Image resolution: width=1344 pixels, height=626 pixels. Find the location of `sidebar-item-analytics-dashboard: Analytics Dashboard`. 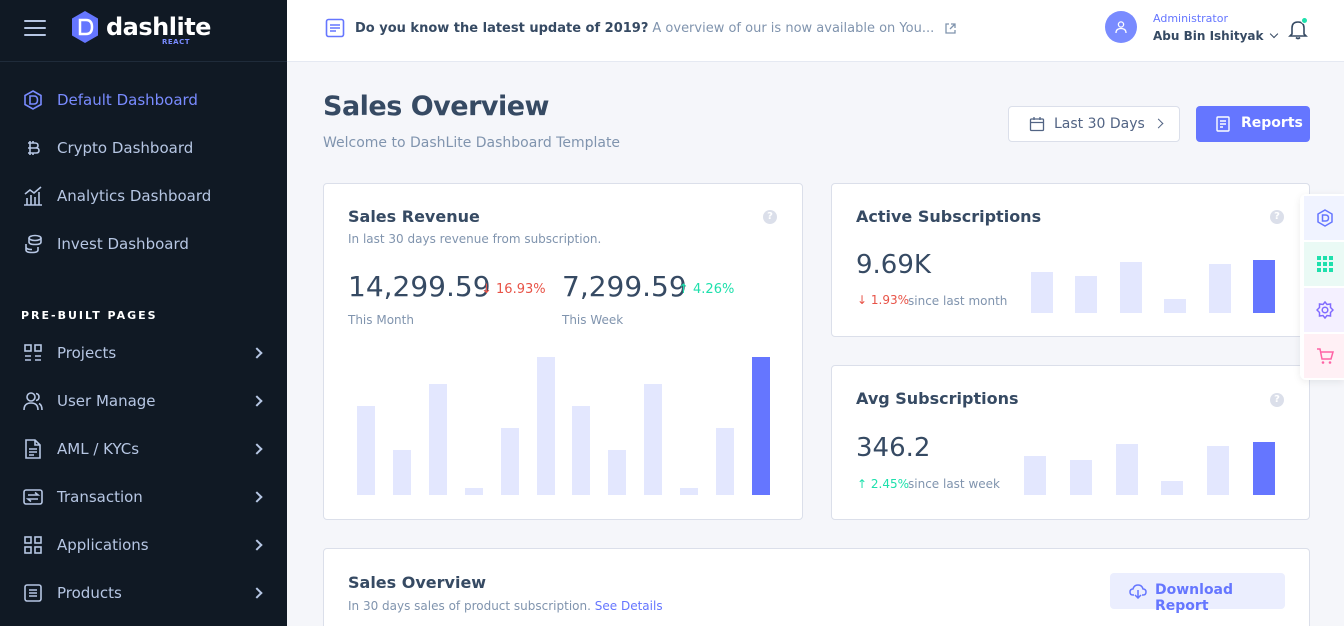

sidebar-item-analytics-dashboard: Analytics Dashboard is located at coordinates (143, 196).